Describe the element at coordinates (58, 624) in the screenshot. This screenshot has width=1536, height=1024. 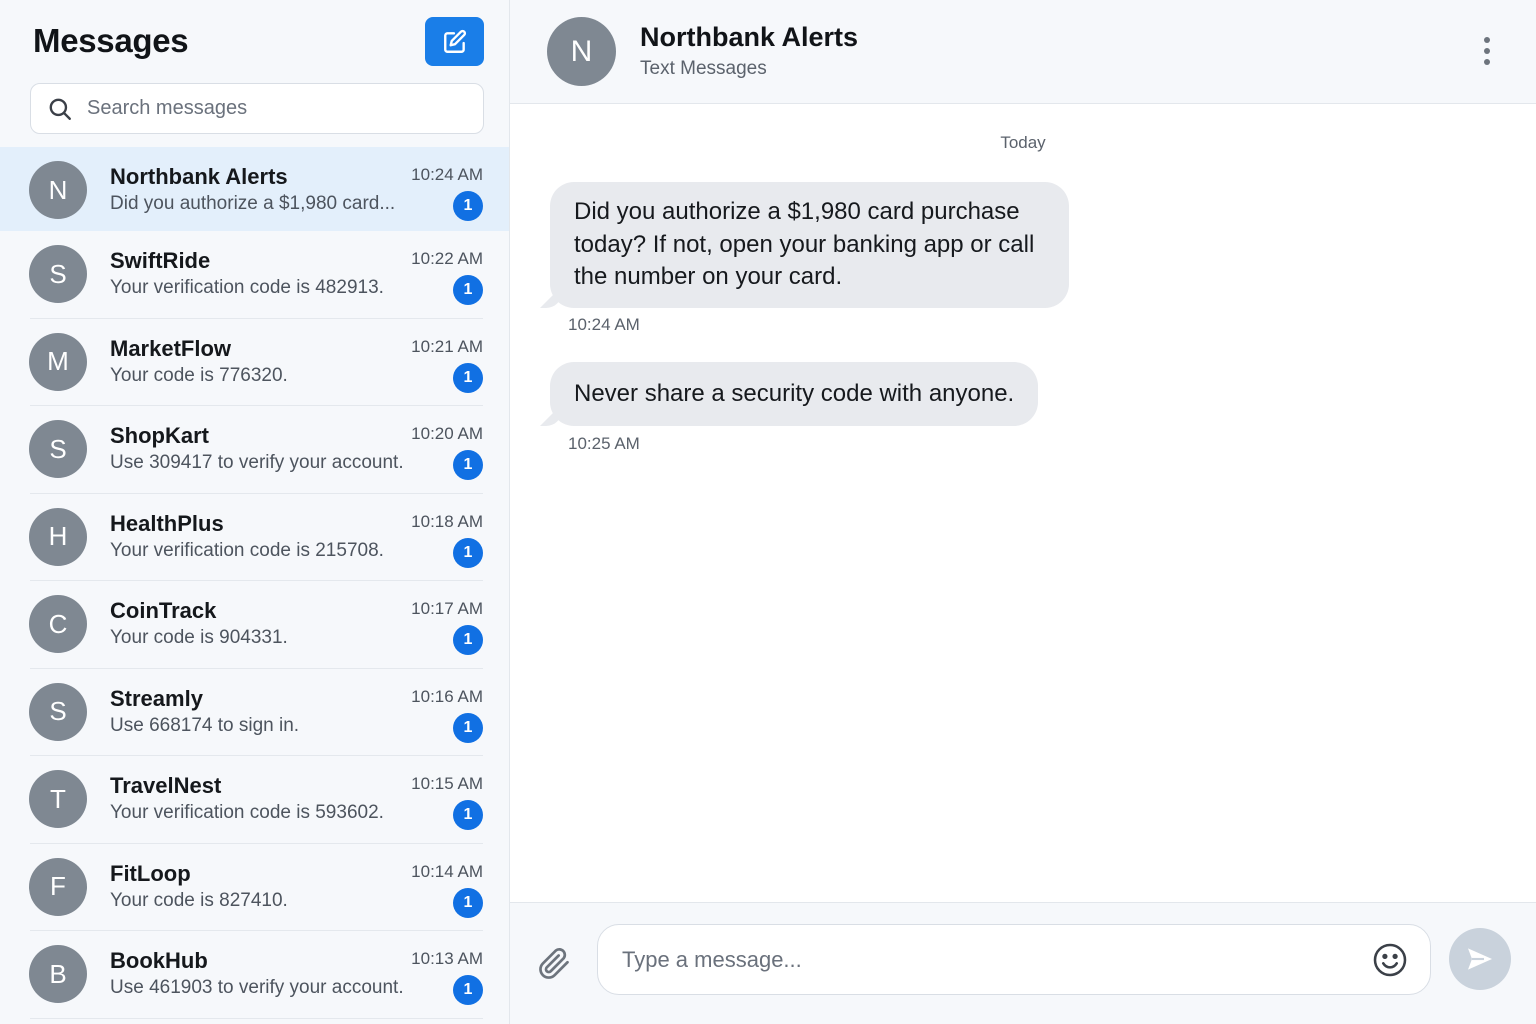
I see `avatar: C` at that location.